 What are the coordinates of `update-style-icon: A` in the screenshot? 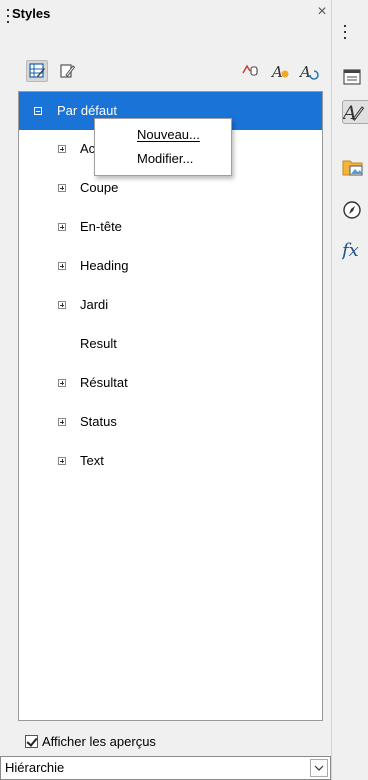 It's located at (309, 71).